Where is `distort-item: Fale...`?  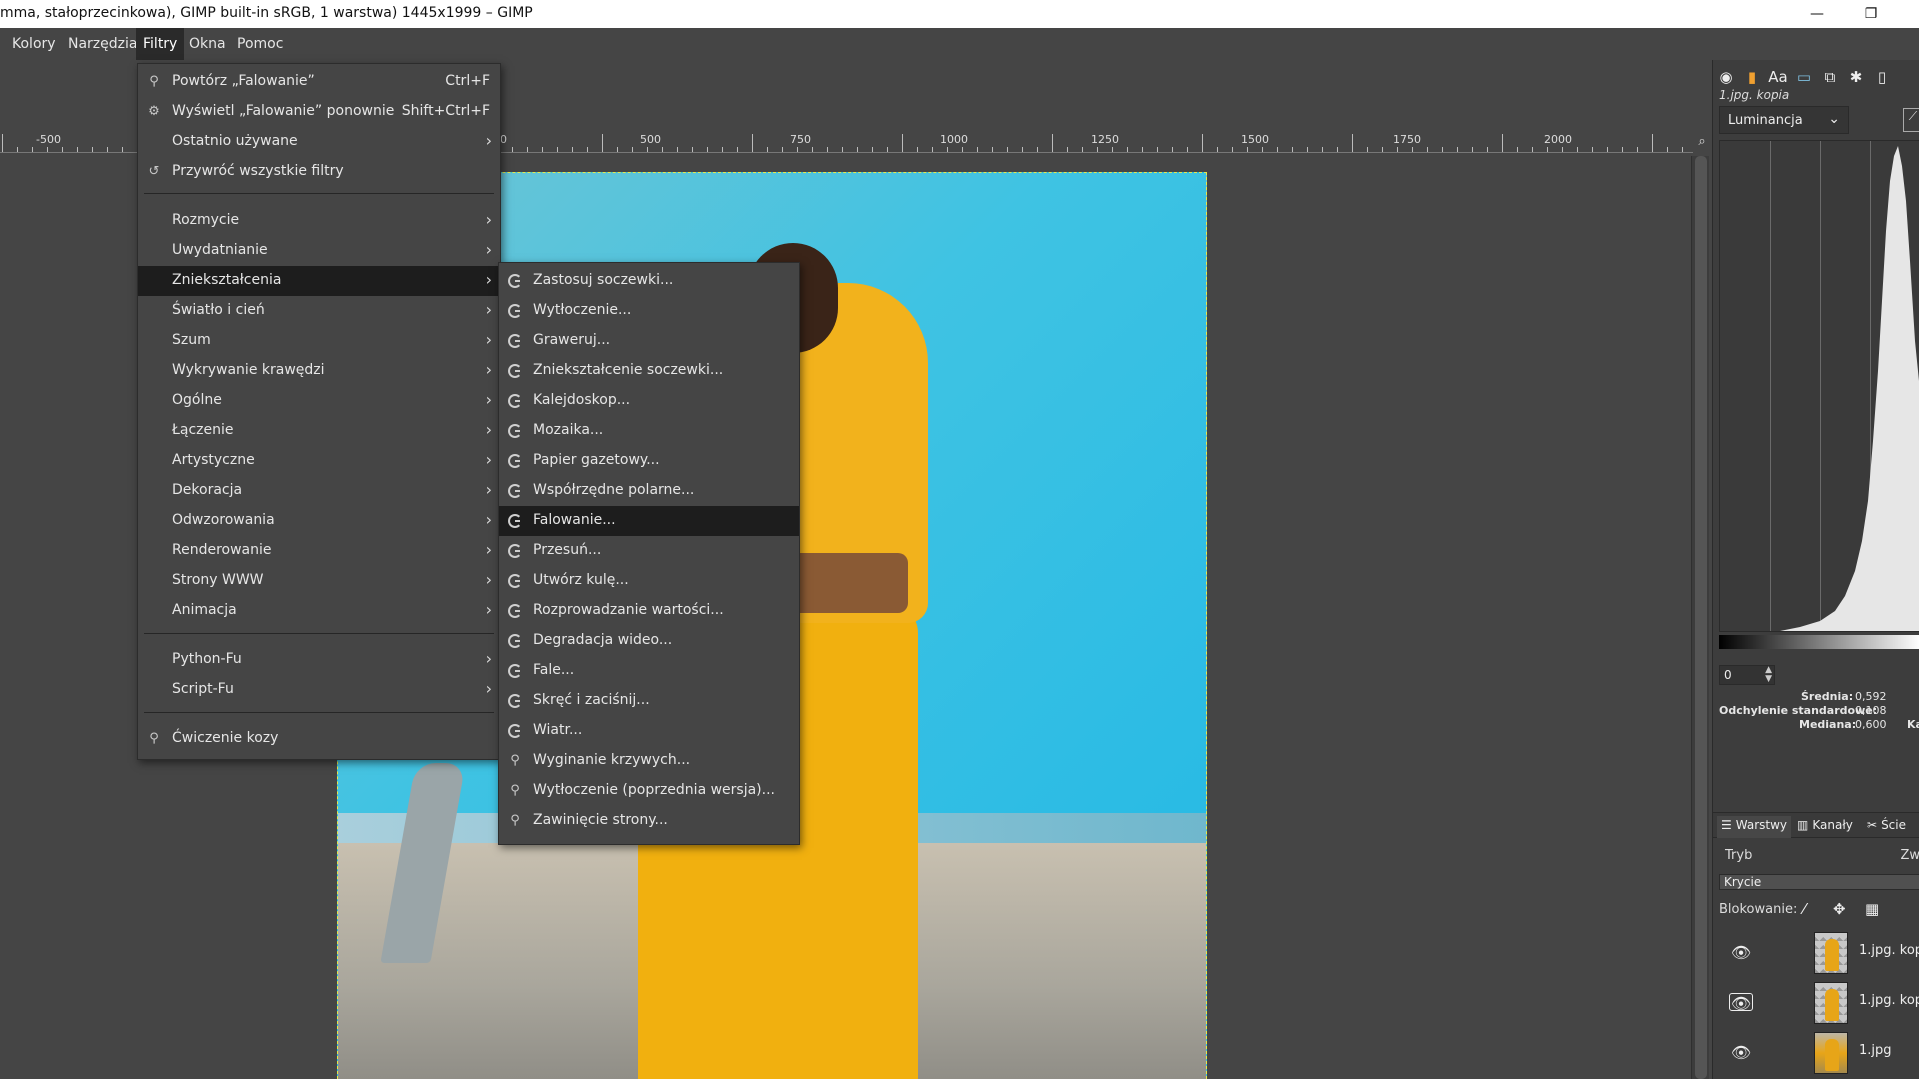 distort-item: Fale... is located at coordinates (649, 671).